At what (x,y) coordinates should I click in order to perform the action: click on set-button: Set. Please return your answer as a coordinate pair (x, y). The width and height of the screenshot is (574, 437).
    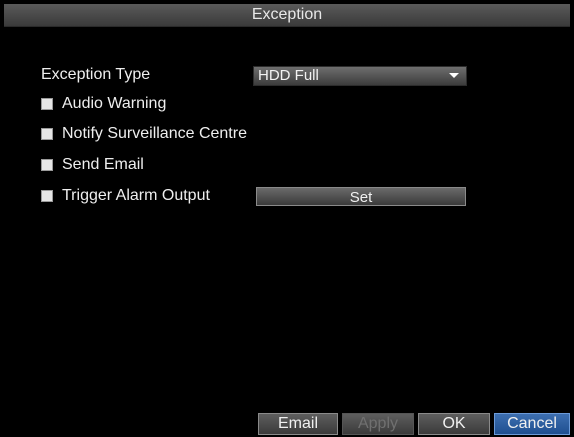
    Looking at the image, I should click on (361, 196).